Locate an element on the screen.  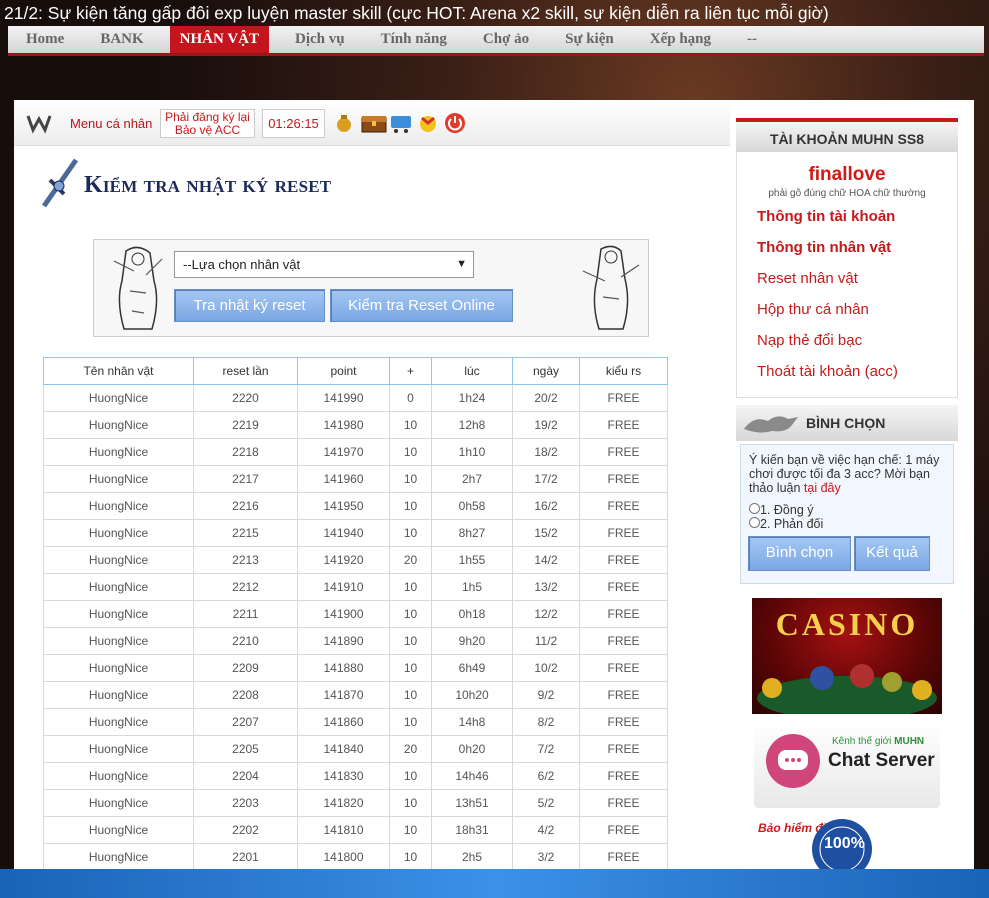
chat-server-banner: Kênh thế giới MUHN Chat Server is located at coordinates (847, 765).